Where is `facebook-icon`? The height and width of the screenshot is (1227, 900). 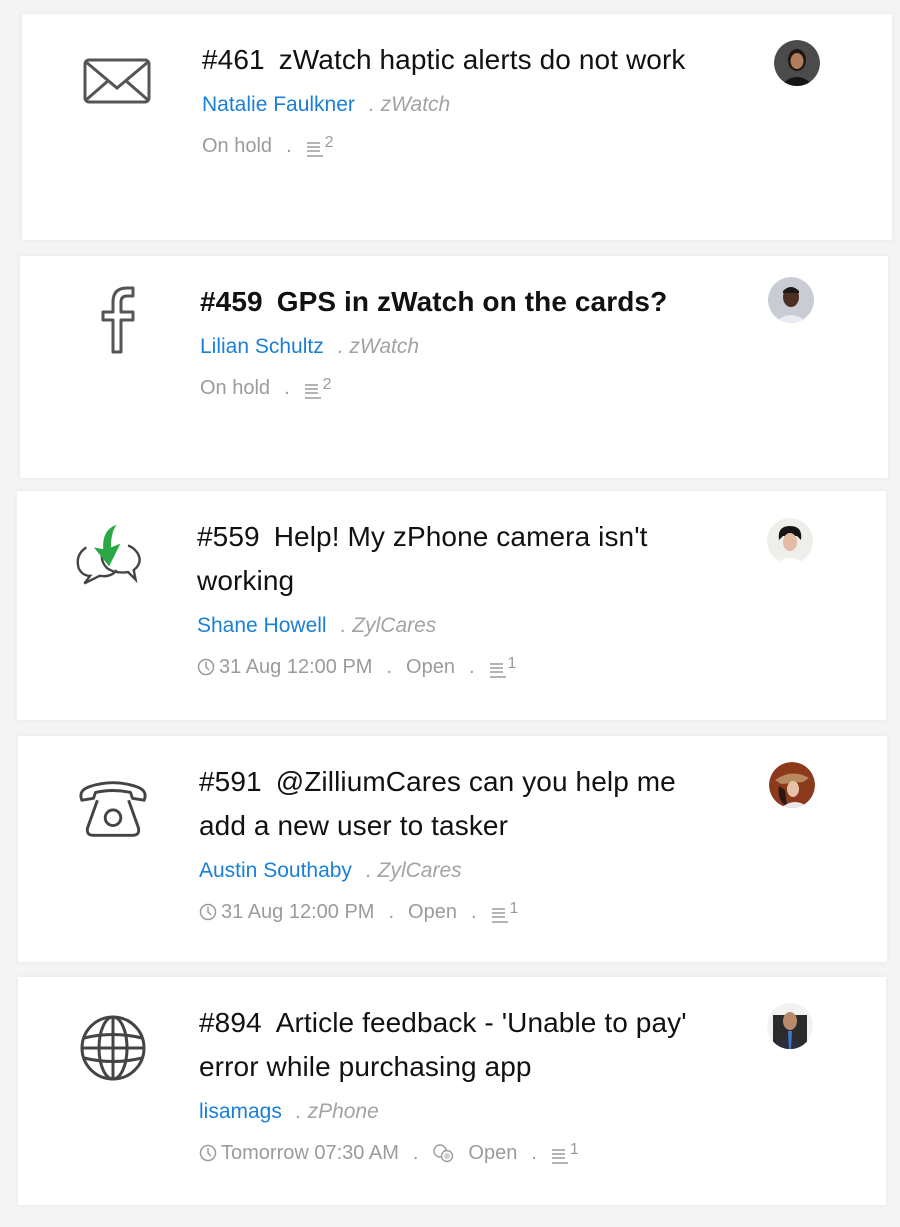 facebook-icon is located at coordinates (115, 319).